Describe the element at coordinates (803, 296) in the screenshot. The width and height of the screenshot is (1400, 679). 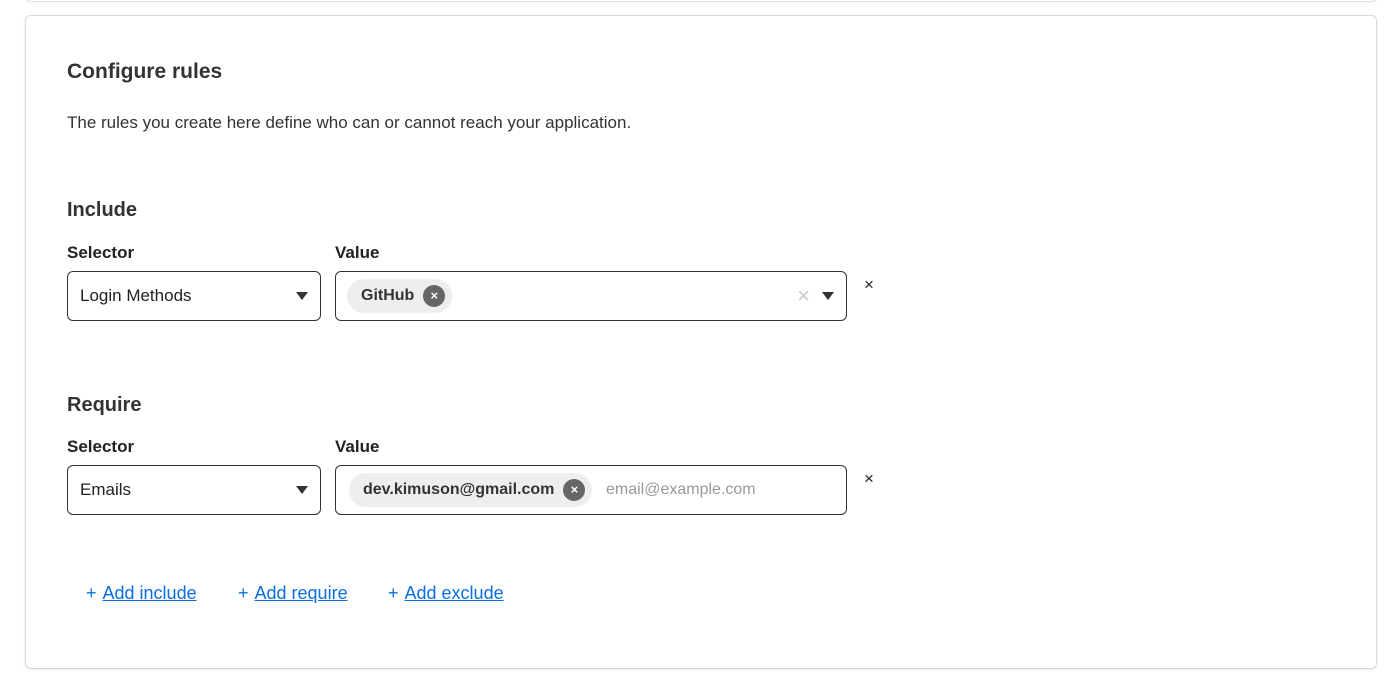
I see `clear-icon: ×` at that location.